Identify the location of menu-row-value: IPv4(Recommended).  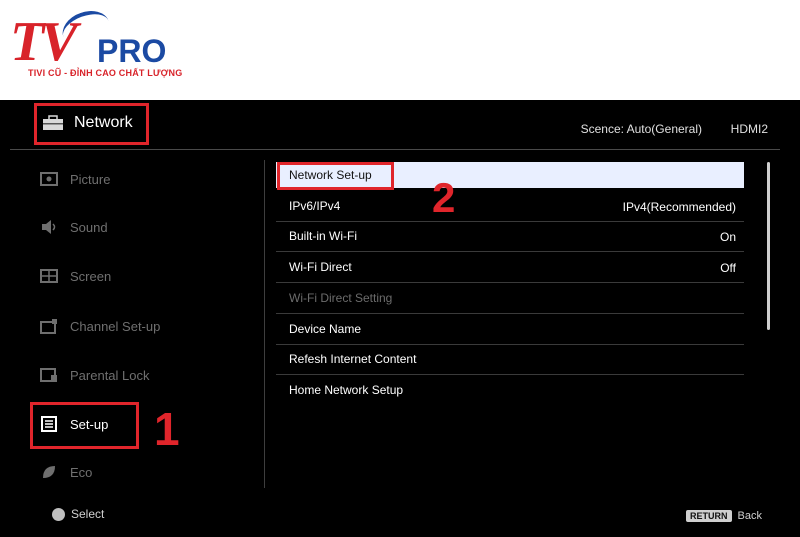
(679, 207).